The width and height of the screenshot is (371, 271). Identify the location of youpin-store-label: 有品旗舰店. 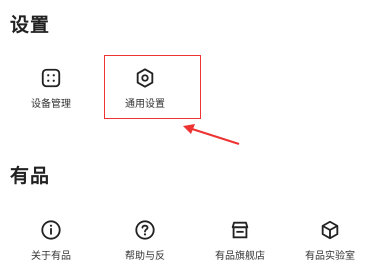
(240, 256).